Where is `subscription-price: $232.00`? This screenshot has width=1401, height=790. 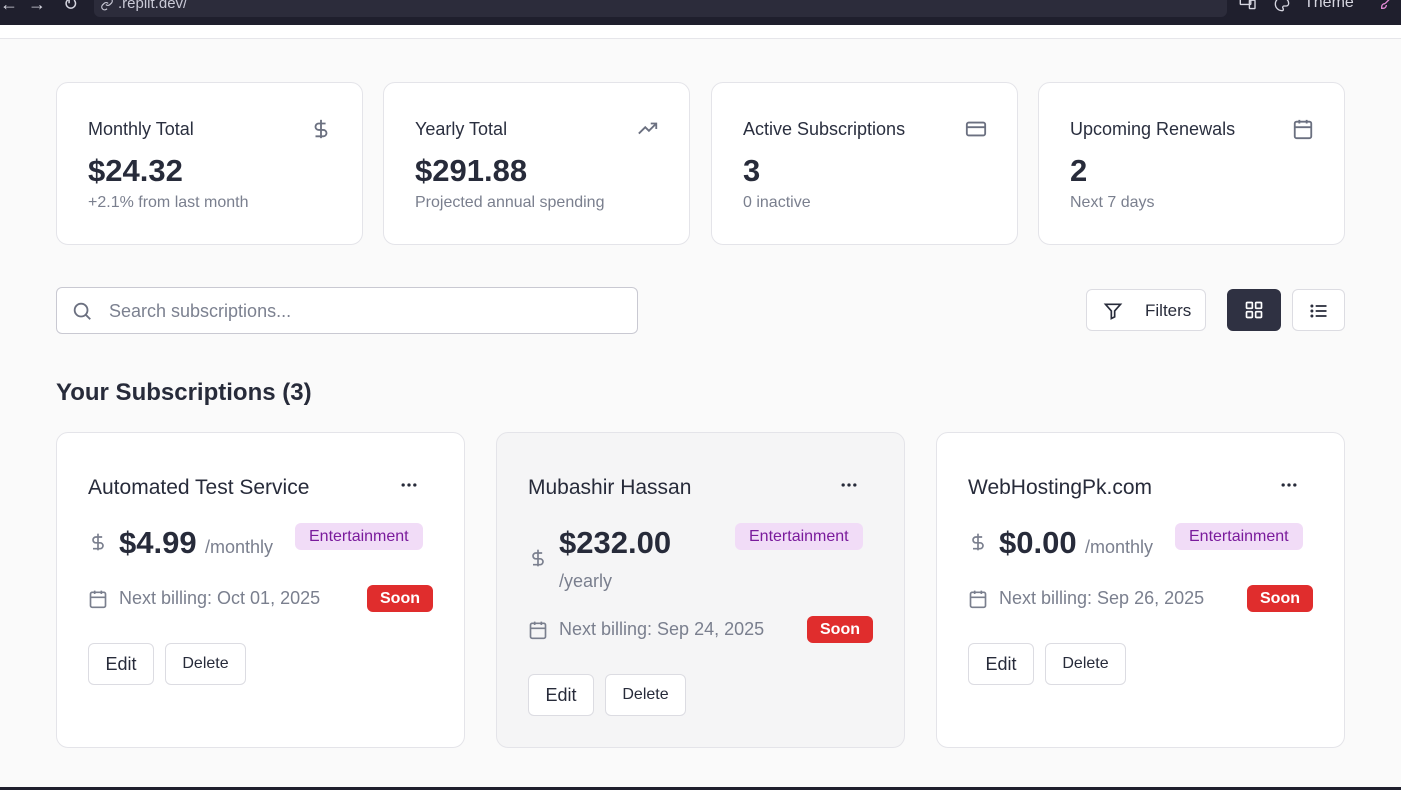
subscription-price: $232.00 is located at coordinates (615, 542).